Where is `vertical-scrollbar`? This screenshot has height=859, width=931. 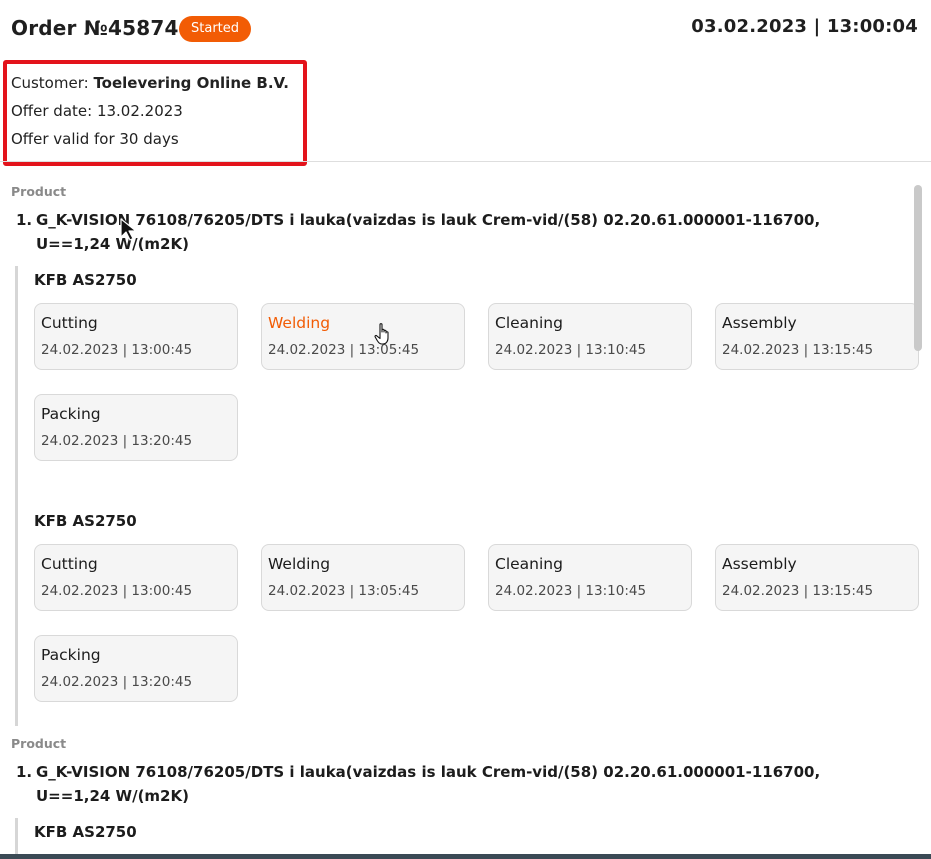
vertical-scrollbar is located at coordinates (918, 268).